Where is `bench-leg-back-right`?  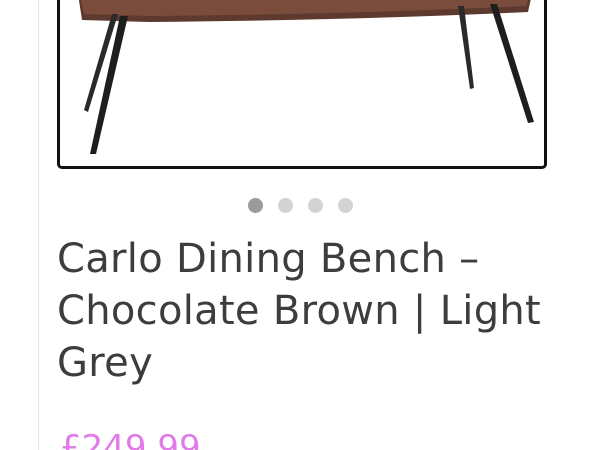
bench-leg-back-right is located at coordinates (466, 47).